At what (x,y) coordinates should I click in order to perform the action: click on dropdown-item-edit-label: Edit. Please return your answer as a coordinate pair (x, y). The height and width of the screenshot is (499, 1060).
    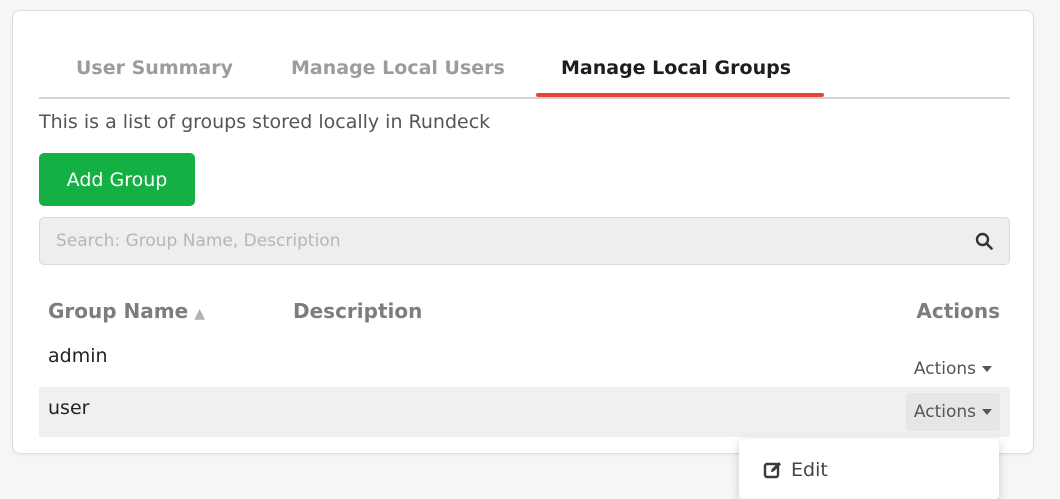
    Looking at the image, I should click on (809, 470).